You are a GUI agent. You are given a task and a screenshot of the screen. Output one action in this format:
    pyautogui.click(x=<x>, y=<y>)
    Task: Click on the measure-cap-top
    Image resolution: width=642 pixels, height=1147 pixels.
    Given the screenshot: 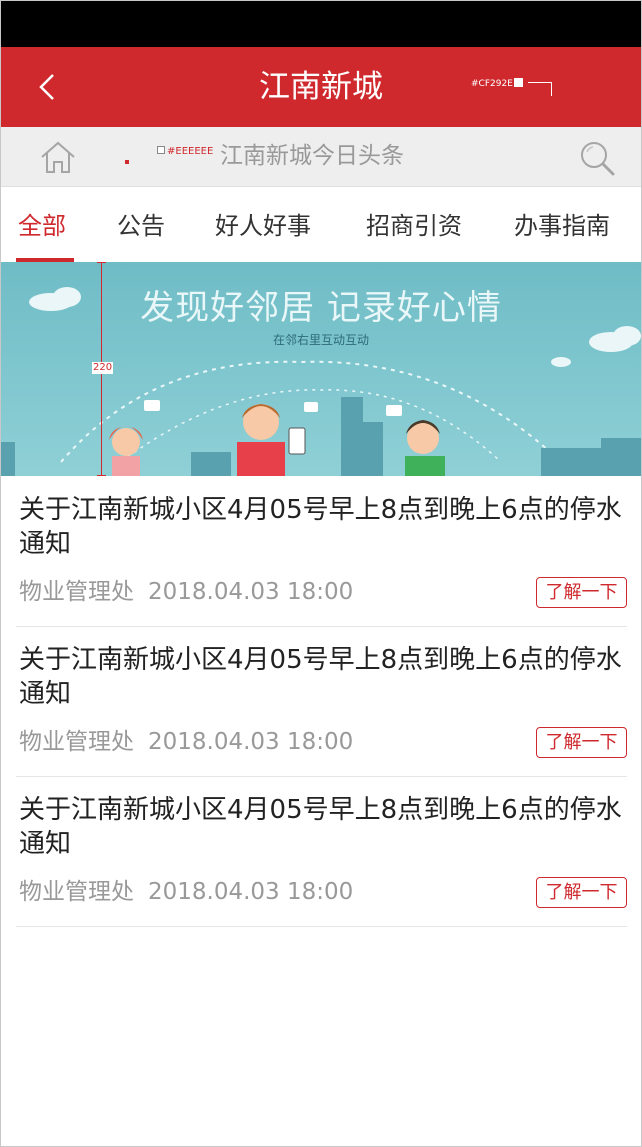 What is the action you would take?
    pyautogui.click(x=101, y=262)
    